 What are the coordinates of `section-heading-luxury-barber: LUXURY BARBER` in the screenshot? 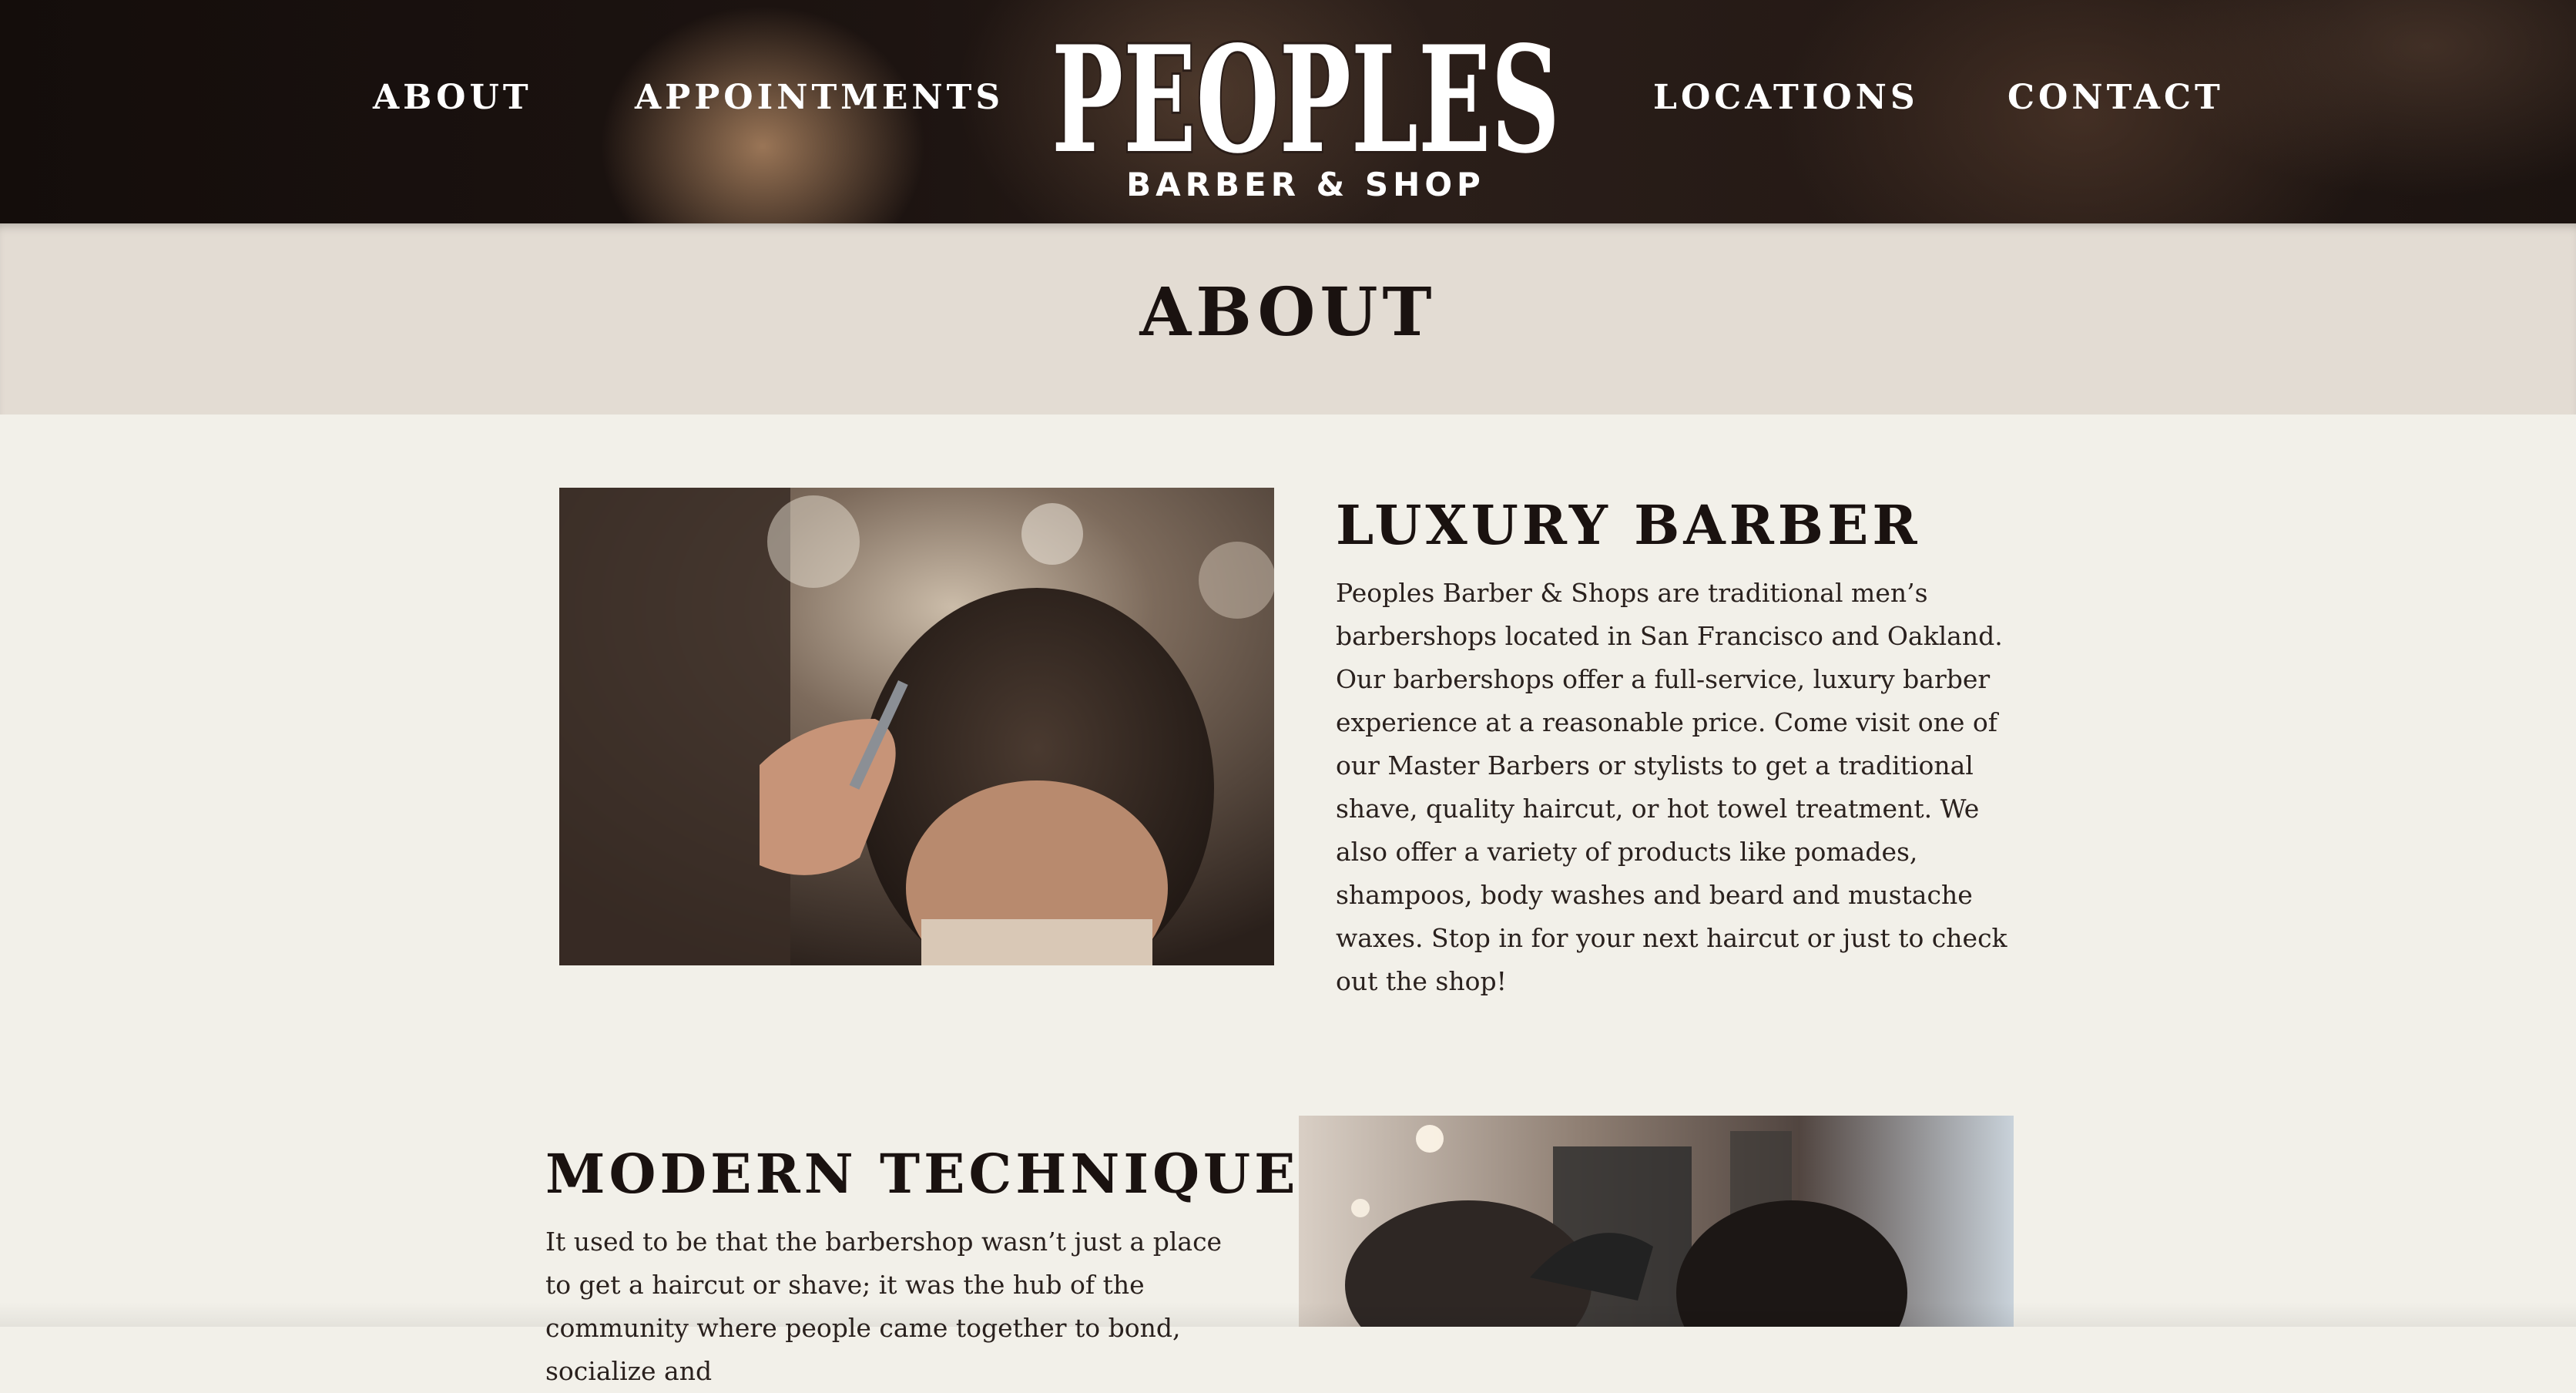 It's located at (1628, 525).